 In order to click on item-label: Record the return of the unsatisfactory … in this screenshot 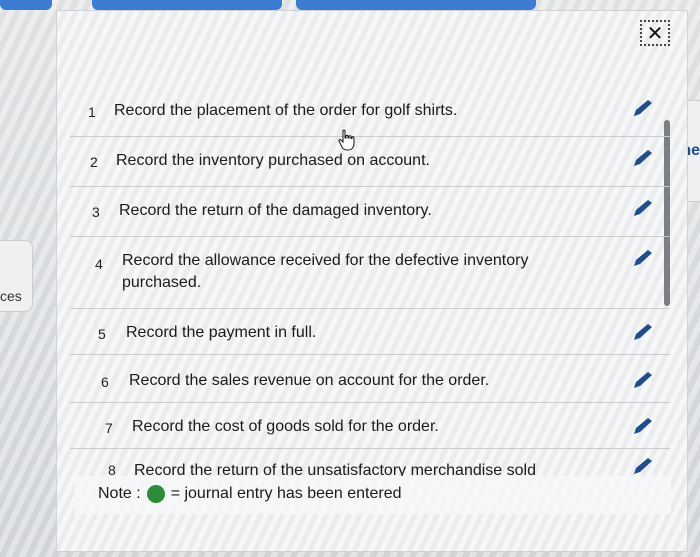, I will do `click(335, 468)`.